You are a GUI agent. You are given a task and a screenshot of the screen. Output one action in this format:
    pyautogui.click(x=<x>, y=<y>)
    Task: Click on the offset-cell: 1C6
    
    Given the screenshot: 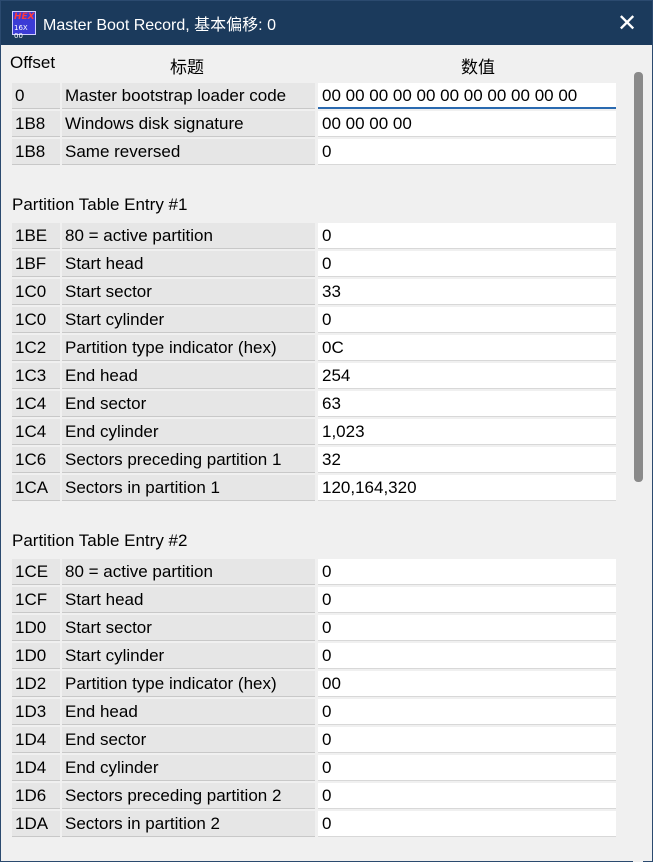 What is the action you would take?
    pyautogui.click(x=36, y=460)
    